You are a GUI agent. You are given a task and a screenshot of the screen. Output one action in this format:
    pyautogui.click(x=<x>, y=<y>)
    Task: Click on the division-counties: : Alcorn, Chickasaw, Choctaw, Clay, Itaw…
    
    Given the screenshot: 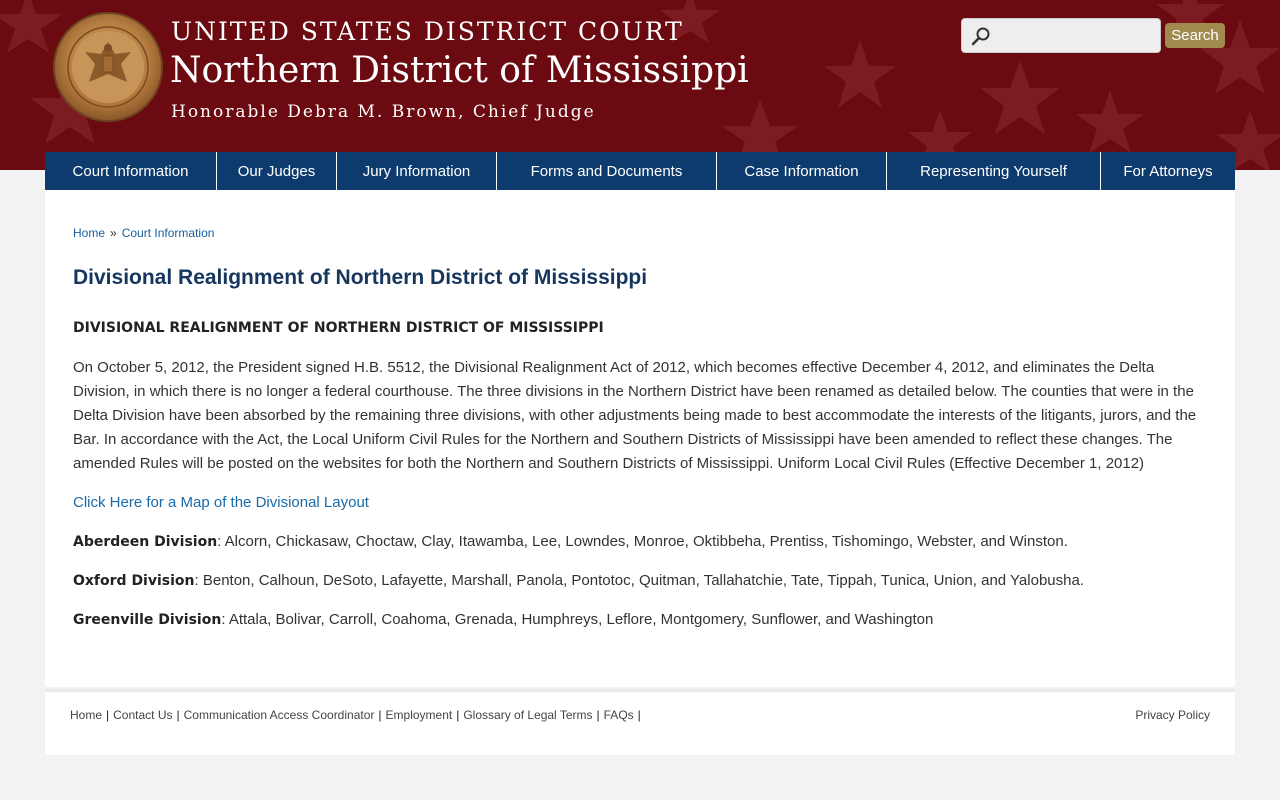 What is the action you would take?
    pyautogui.click(x=642, y=541)
    